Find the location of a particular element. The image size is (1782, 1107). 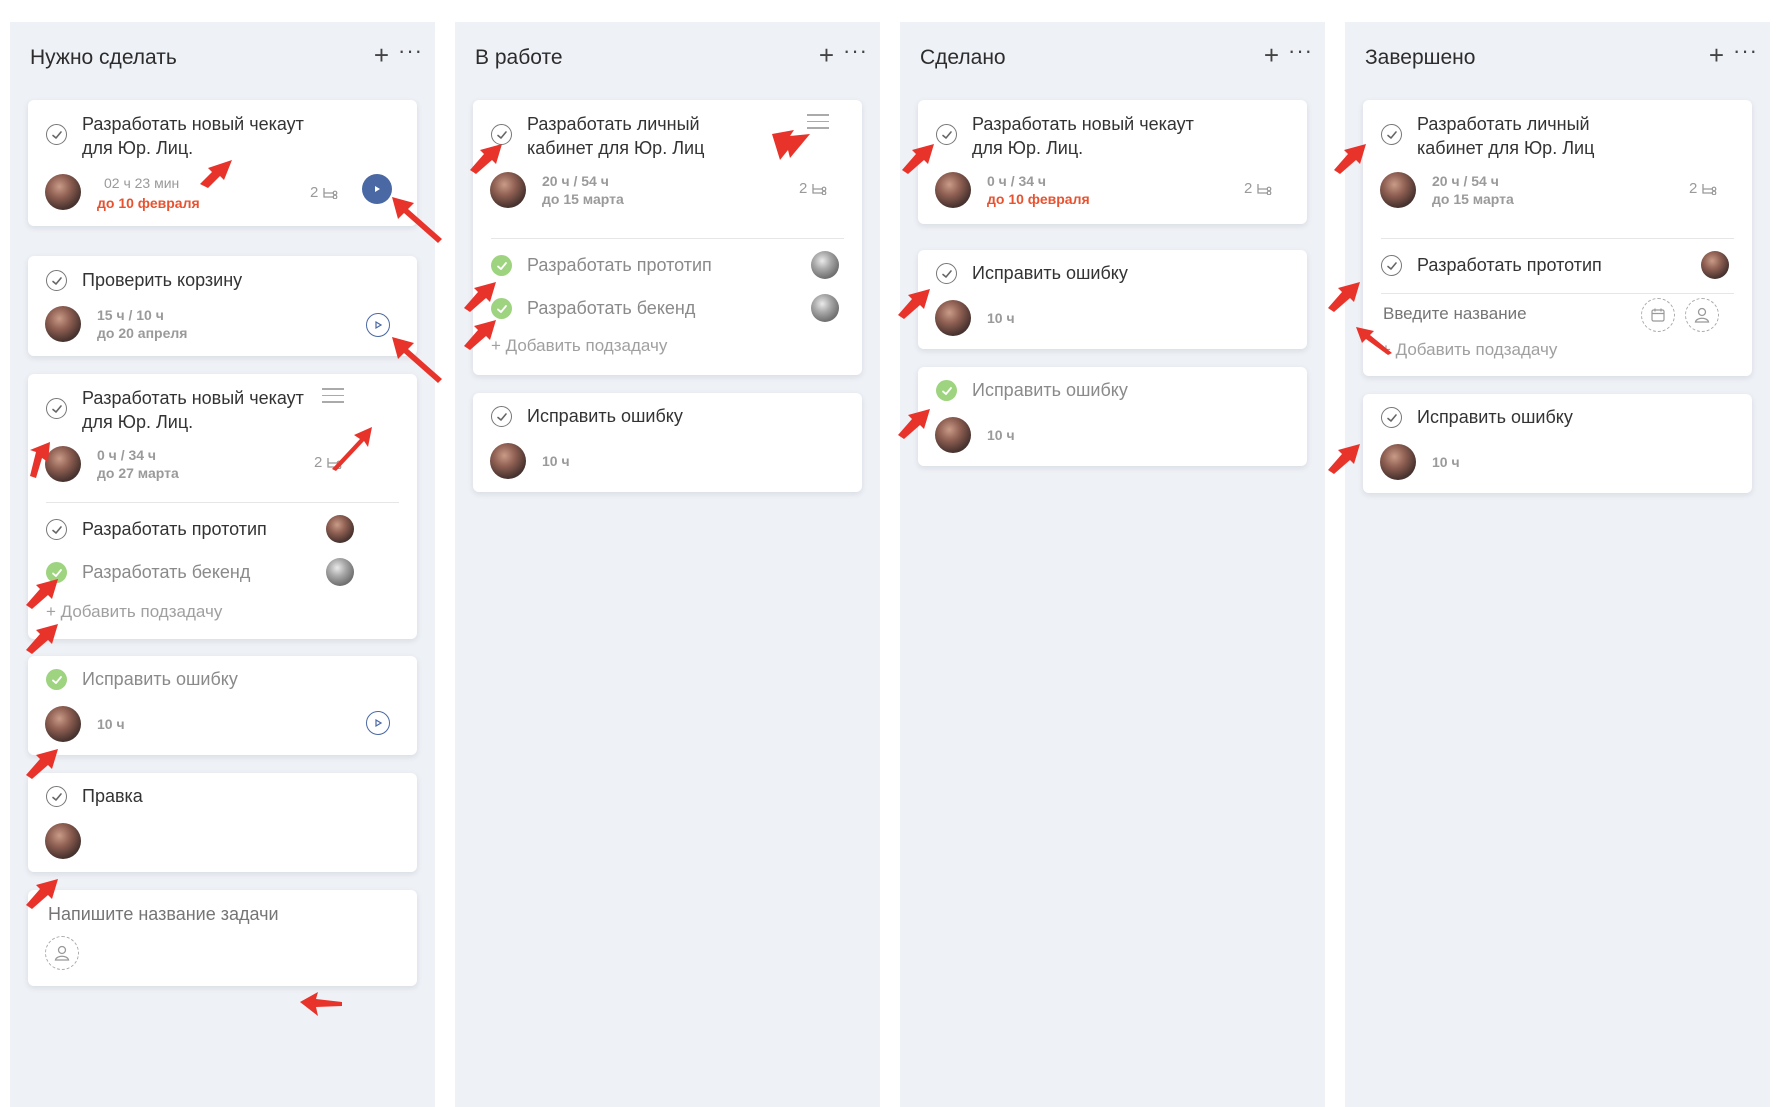

task-title-line2: для Юр. Лиц. is located at coordinates (1028, 148).